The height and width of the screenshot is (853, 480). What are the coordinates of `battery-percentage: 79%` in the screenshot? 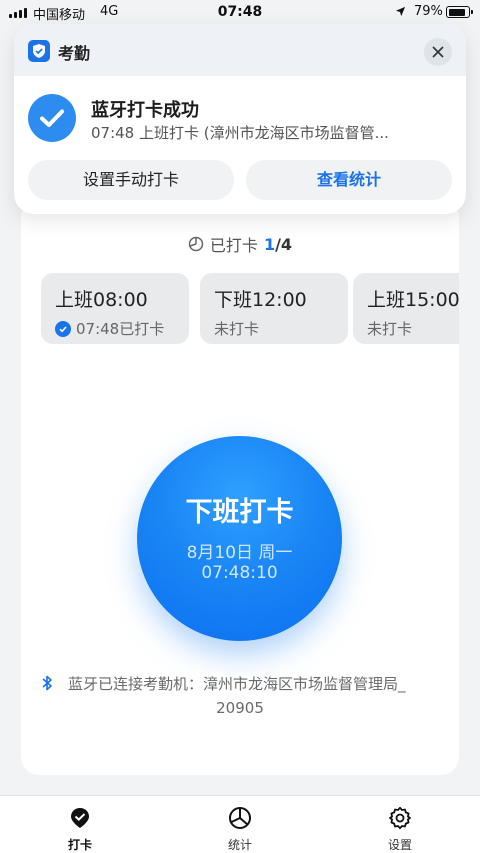 It's located at (428, 11).